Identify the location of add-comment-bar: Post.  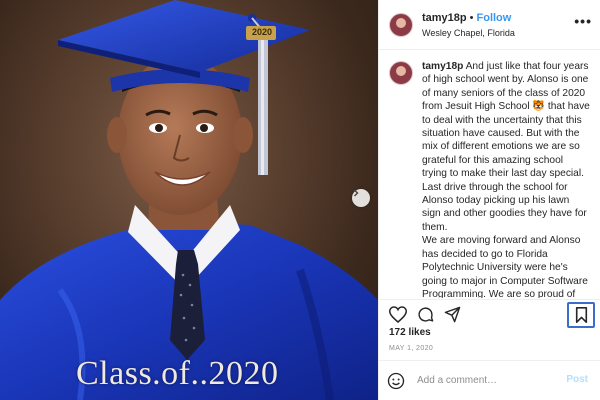
(489, 380).